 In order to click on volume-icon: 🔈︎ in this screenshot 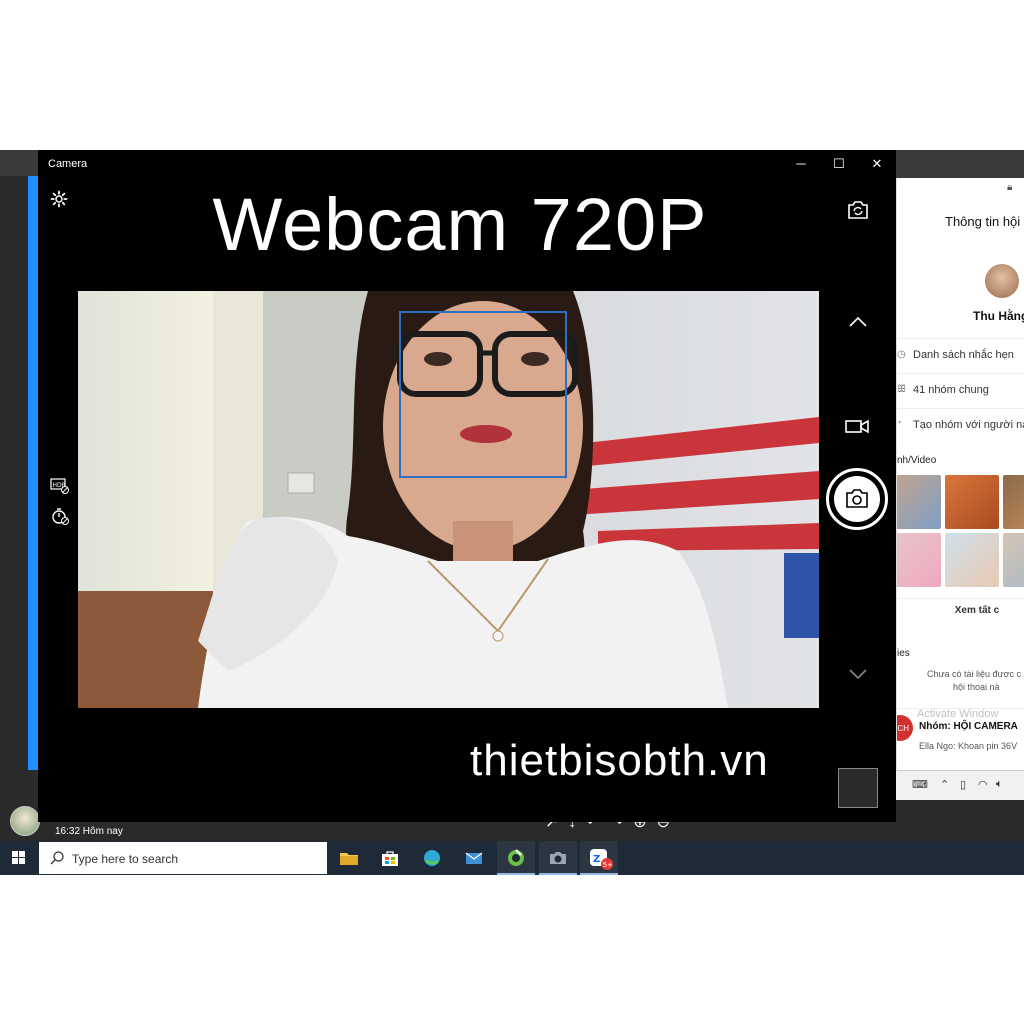, I will do `click(999, 784)`.